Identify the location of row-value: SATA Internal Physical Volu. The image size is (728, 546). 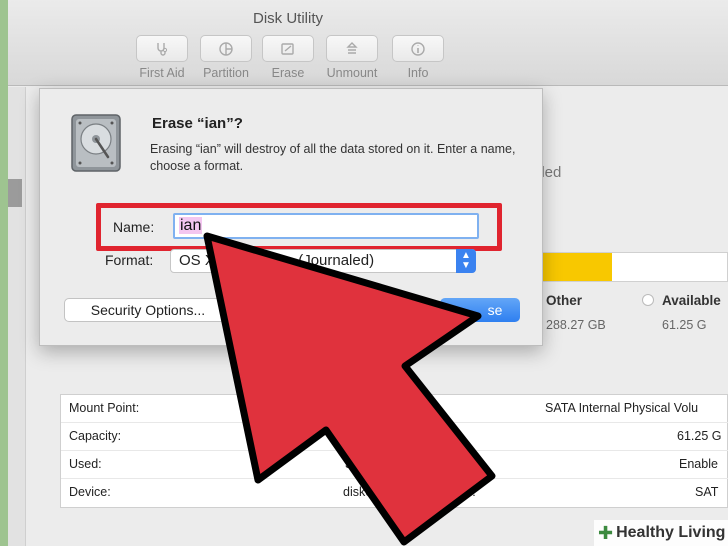
(622, 408).